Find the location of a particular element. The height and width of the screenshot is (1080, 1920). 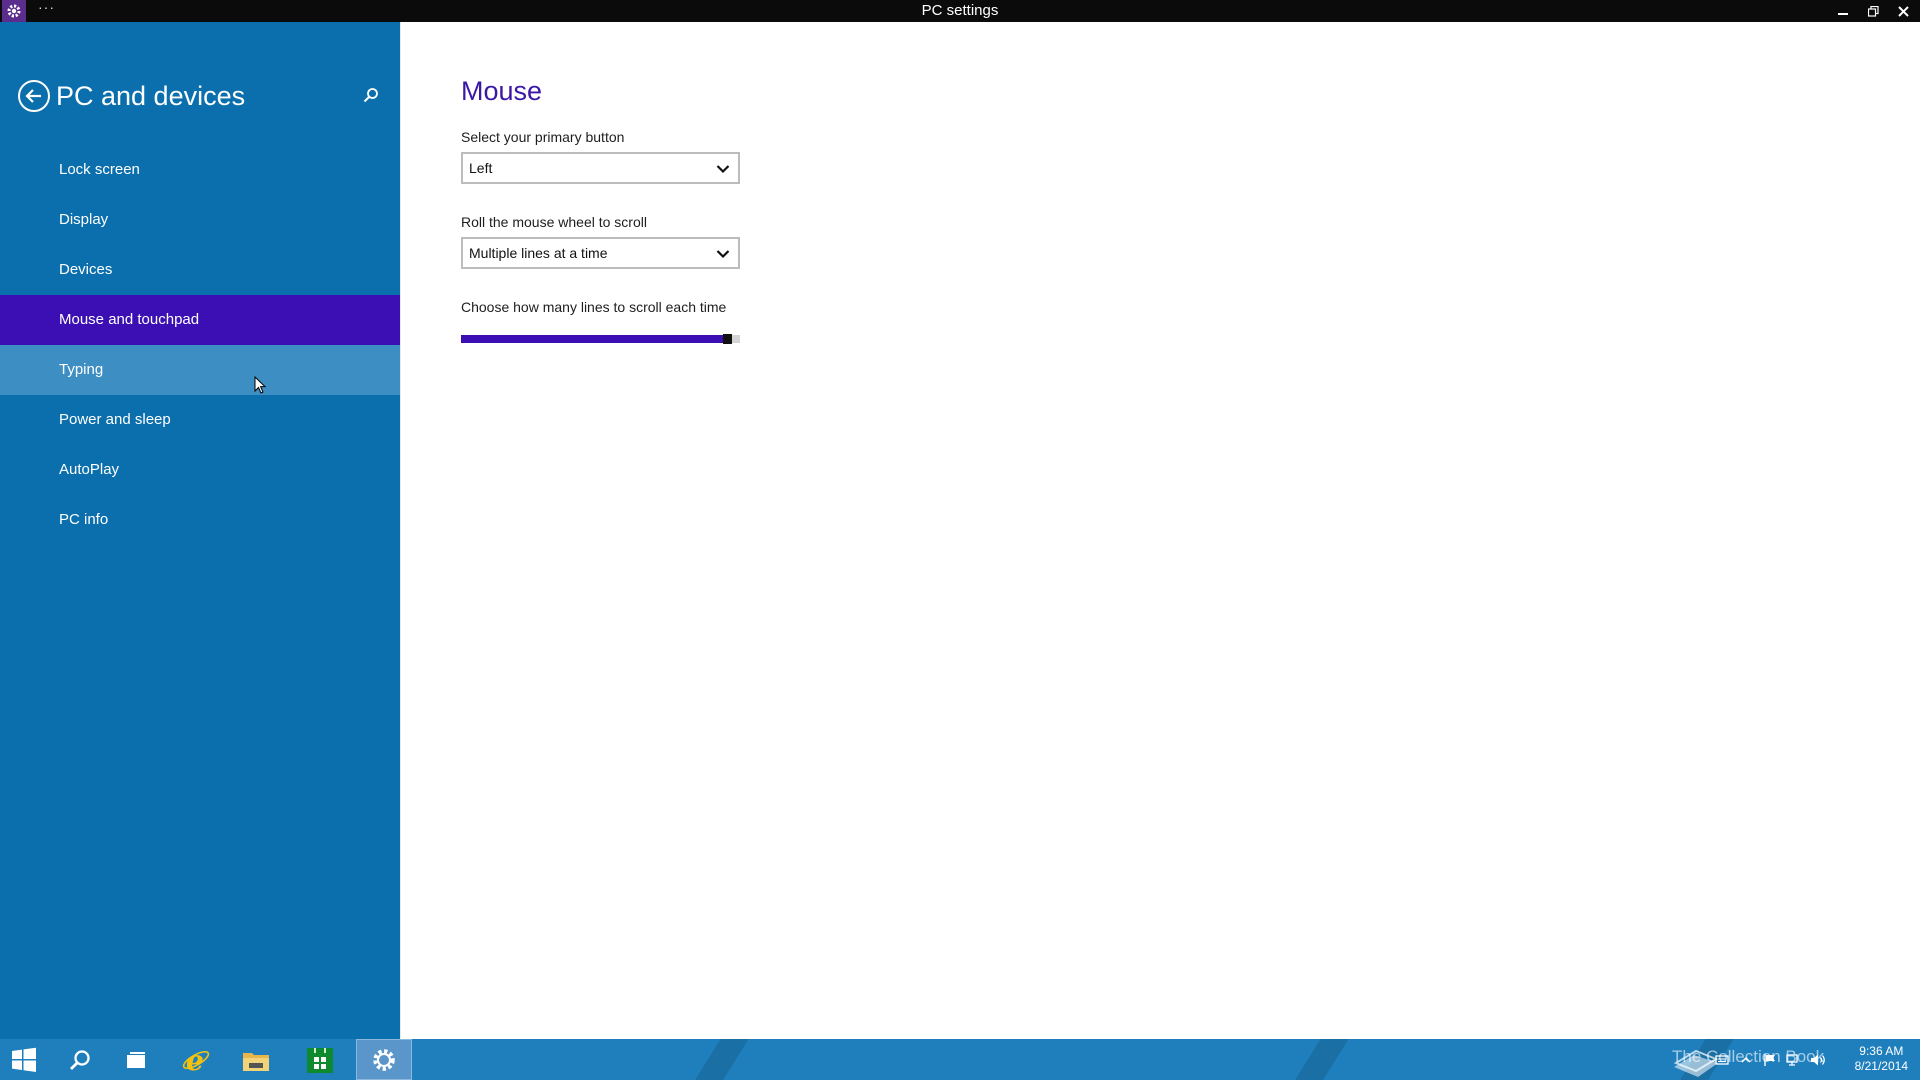

sidebar-header: PC and devices is located at coordinates (131, 96).